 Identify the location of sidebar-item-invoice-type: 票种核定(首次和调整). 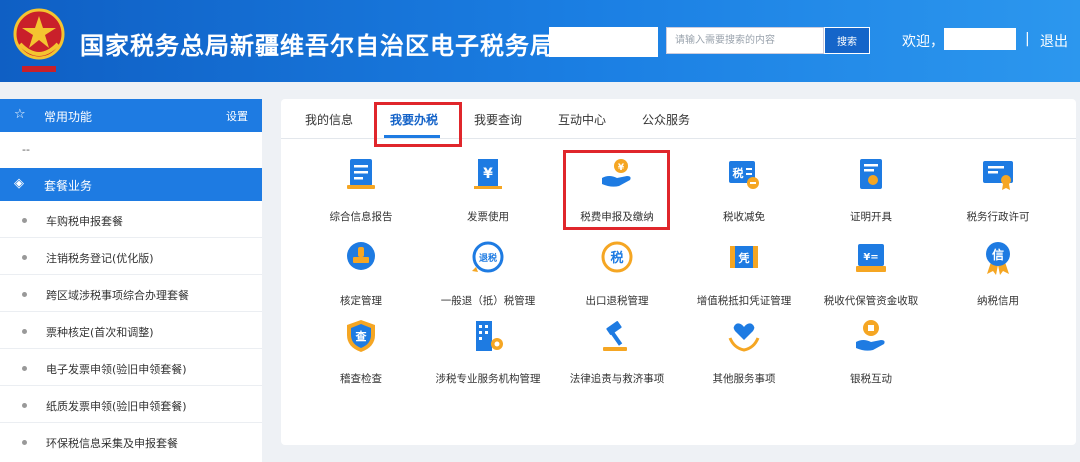
(131, 330).